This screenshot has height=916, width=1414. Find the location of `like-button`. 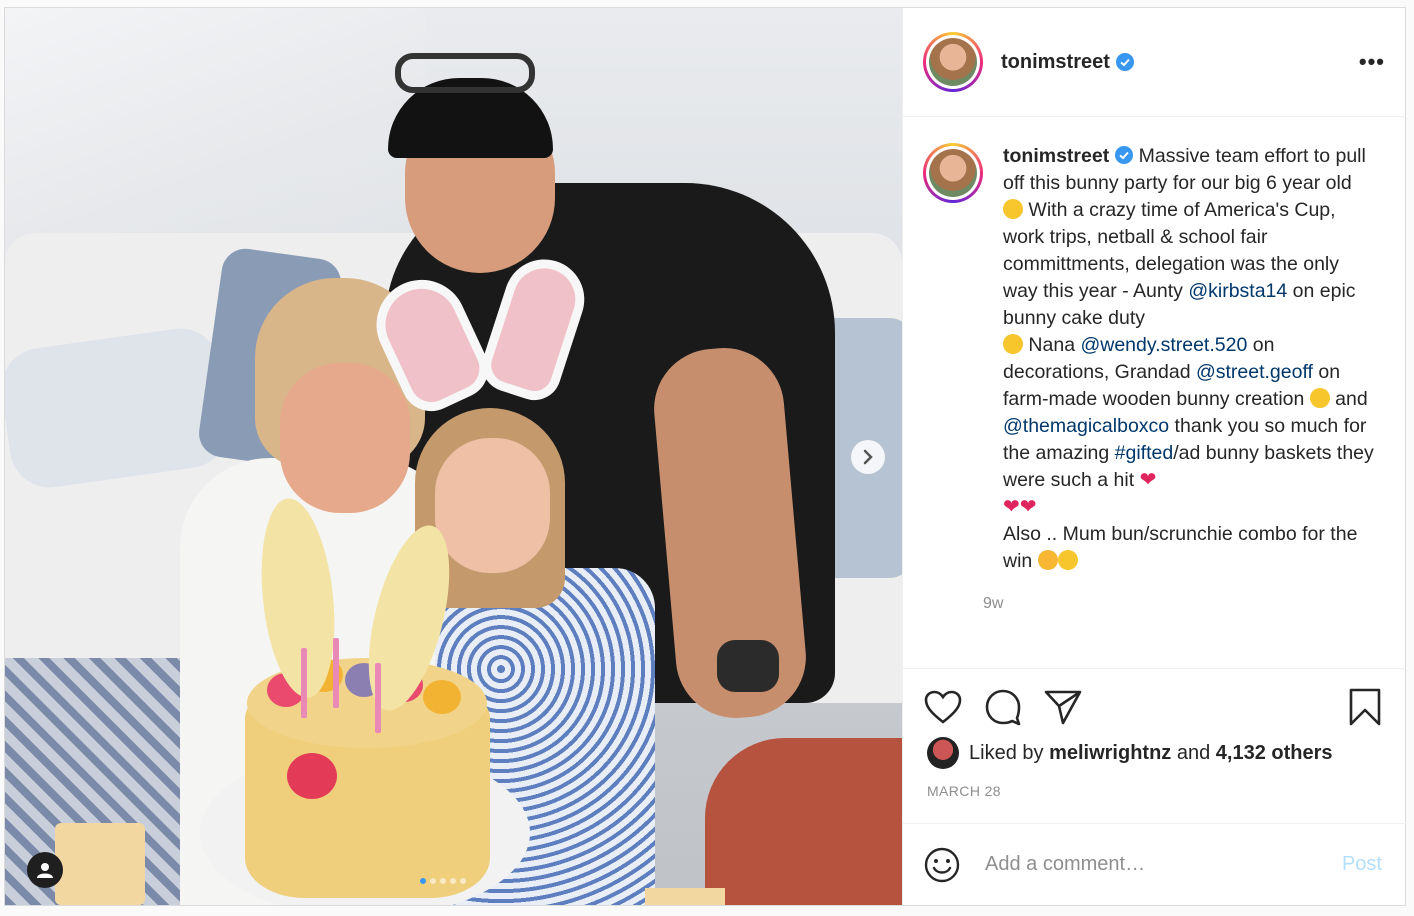

like-button is located at coordinates (943, 707).